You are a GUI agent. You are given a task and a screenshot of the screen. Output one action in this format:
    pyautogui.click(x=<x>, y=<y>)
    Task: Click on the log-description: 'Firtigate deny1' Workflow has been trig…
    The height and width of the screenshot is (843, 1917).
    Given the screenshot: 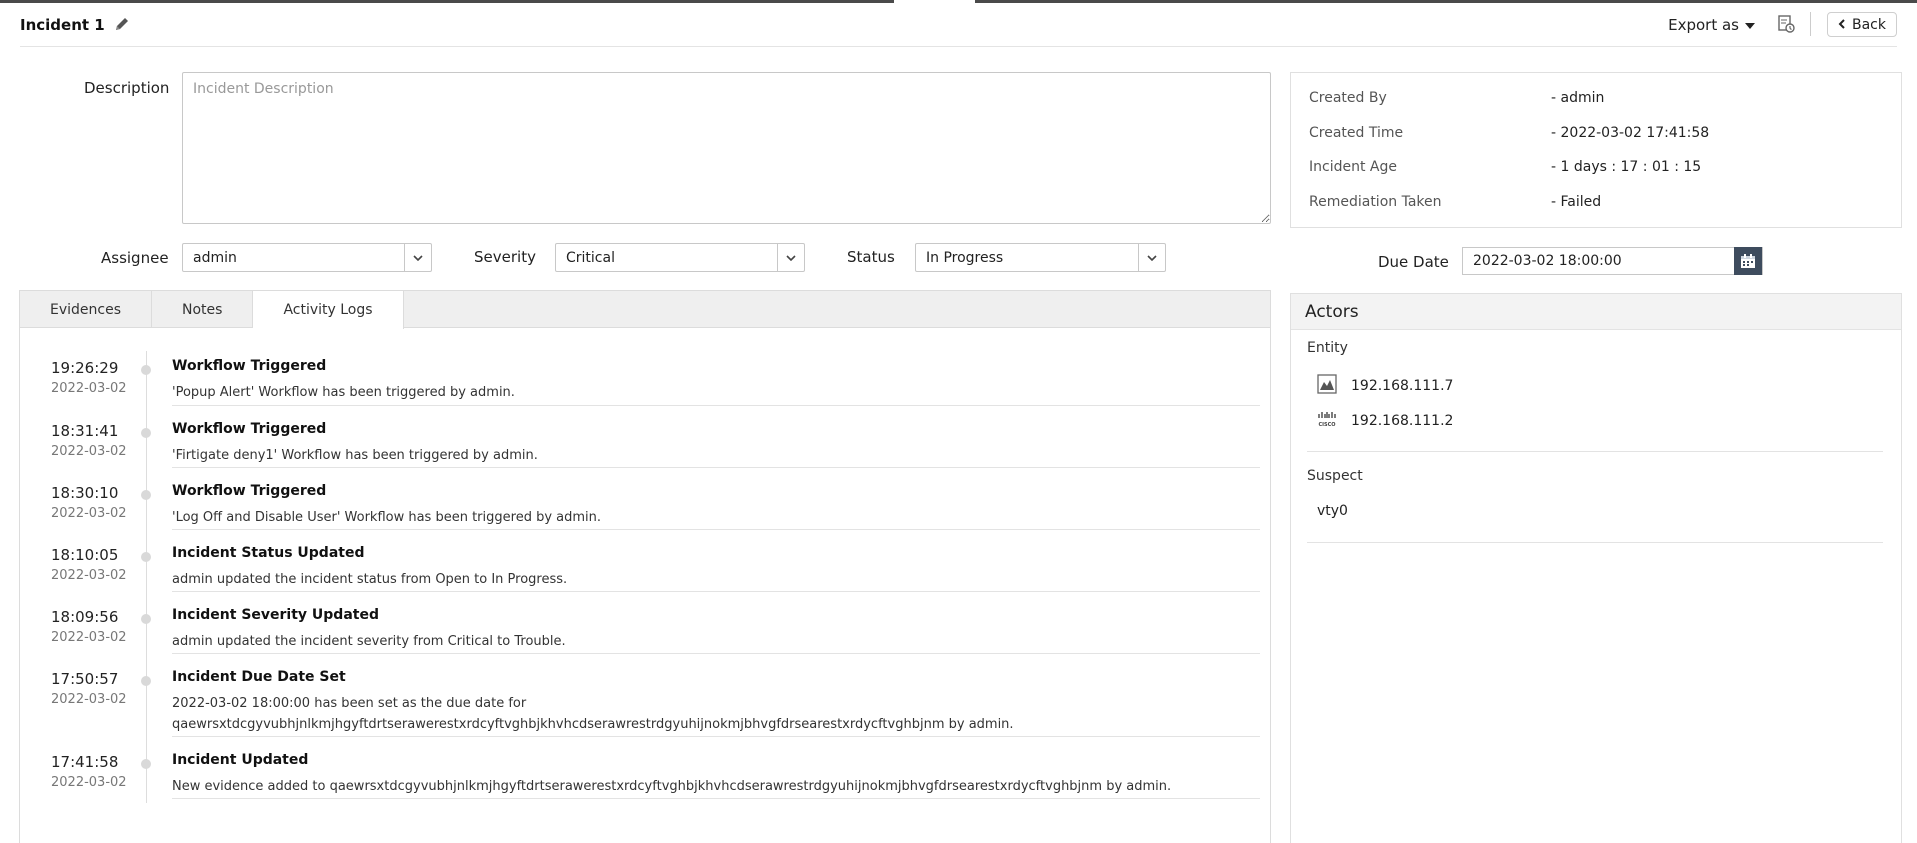 What is the action you would take?
    pyautogui.click(x=355, y=455)
    